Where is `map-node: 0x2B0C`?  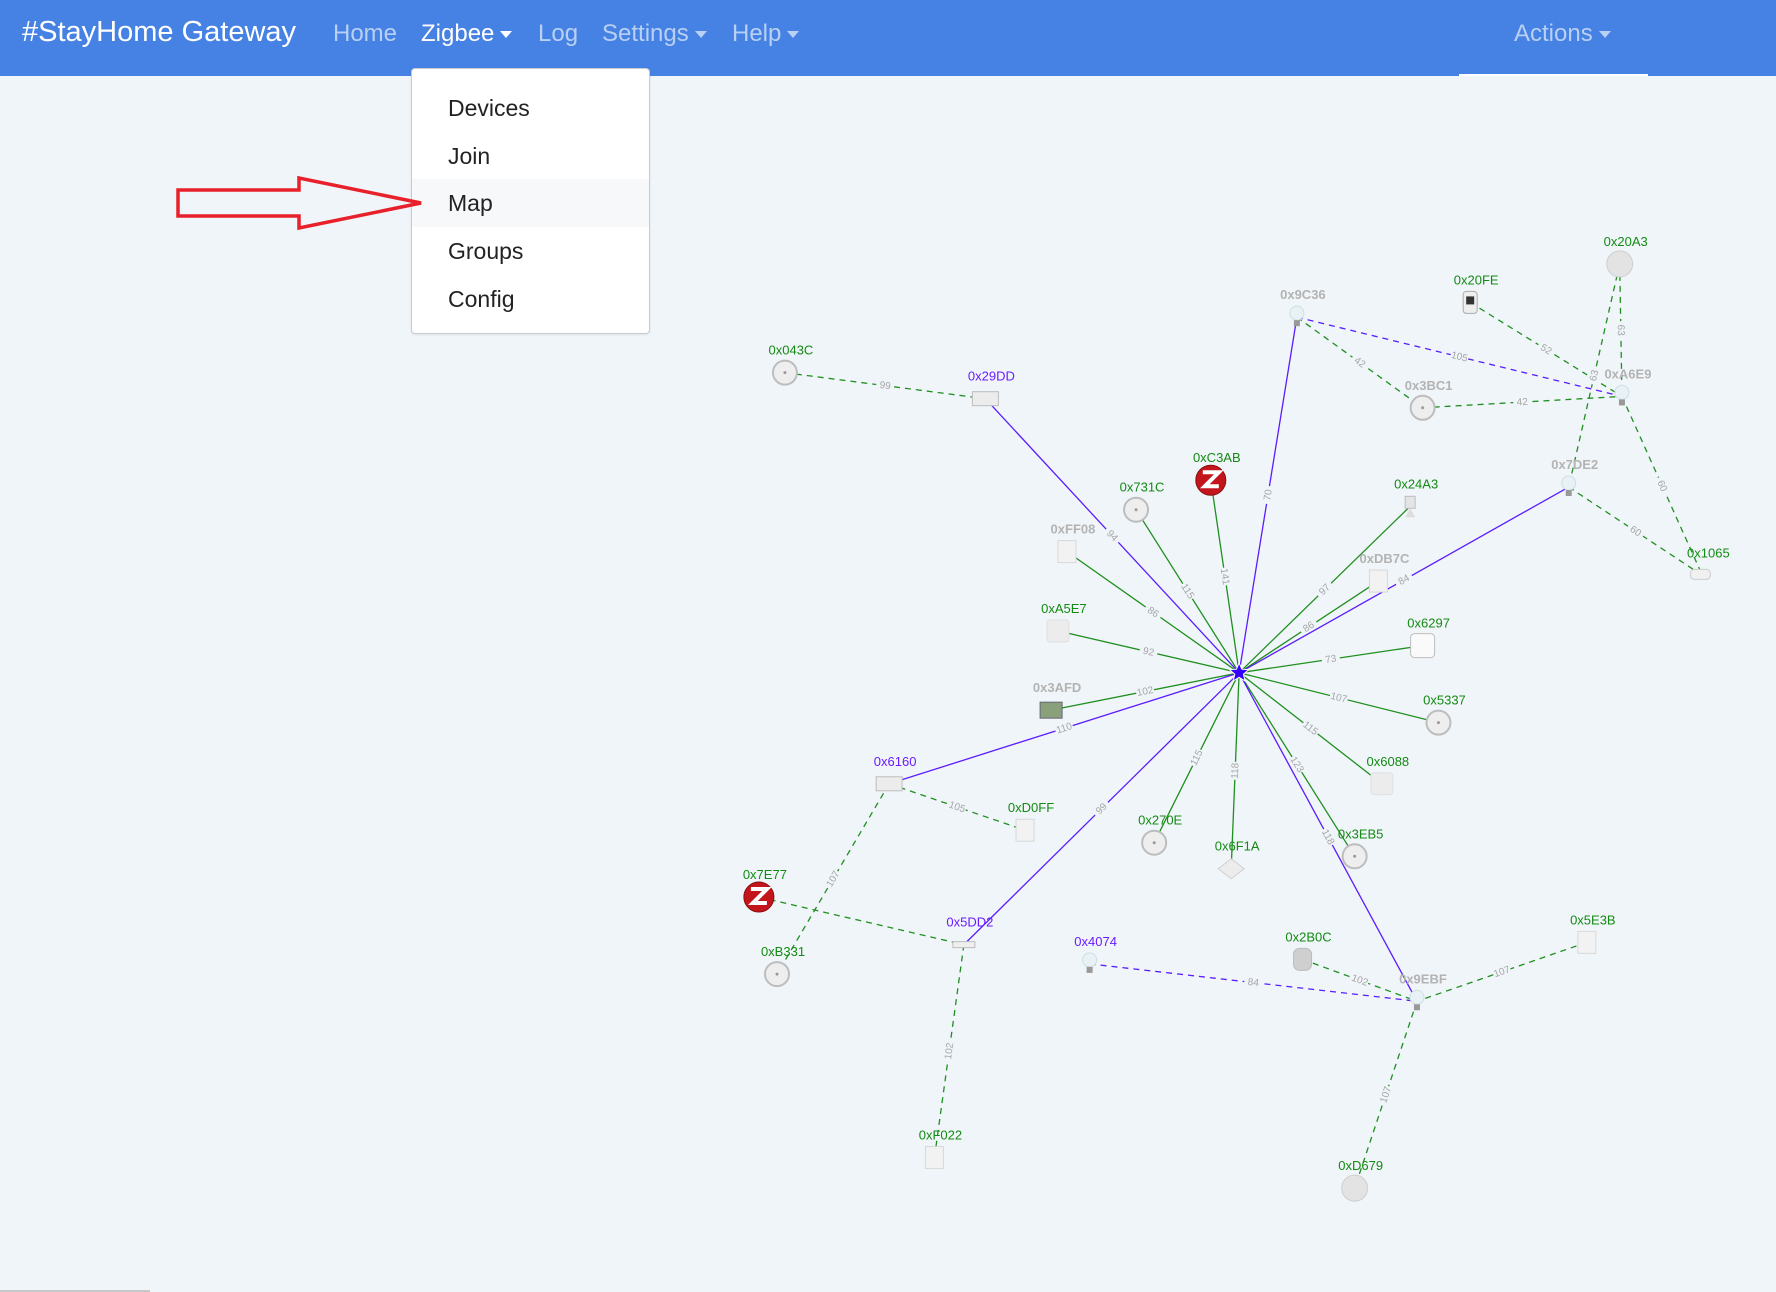 map-node: 0x2B0C is located at coordinates (1308, 950).